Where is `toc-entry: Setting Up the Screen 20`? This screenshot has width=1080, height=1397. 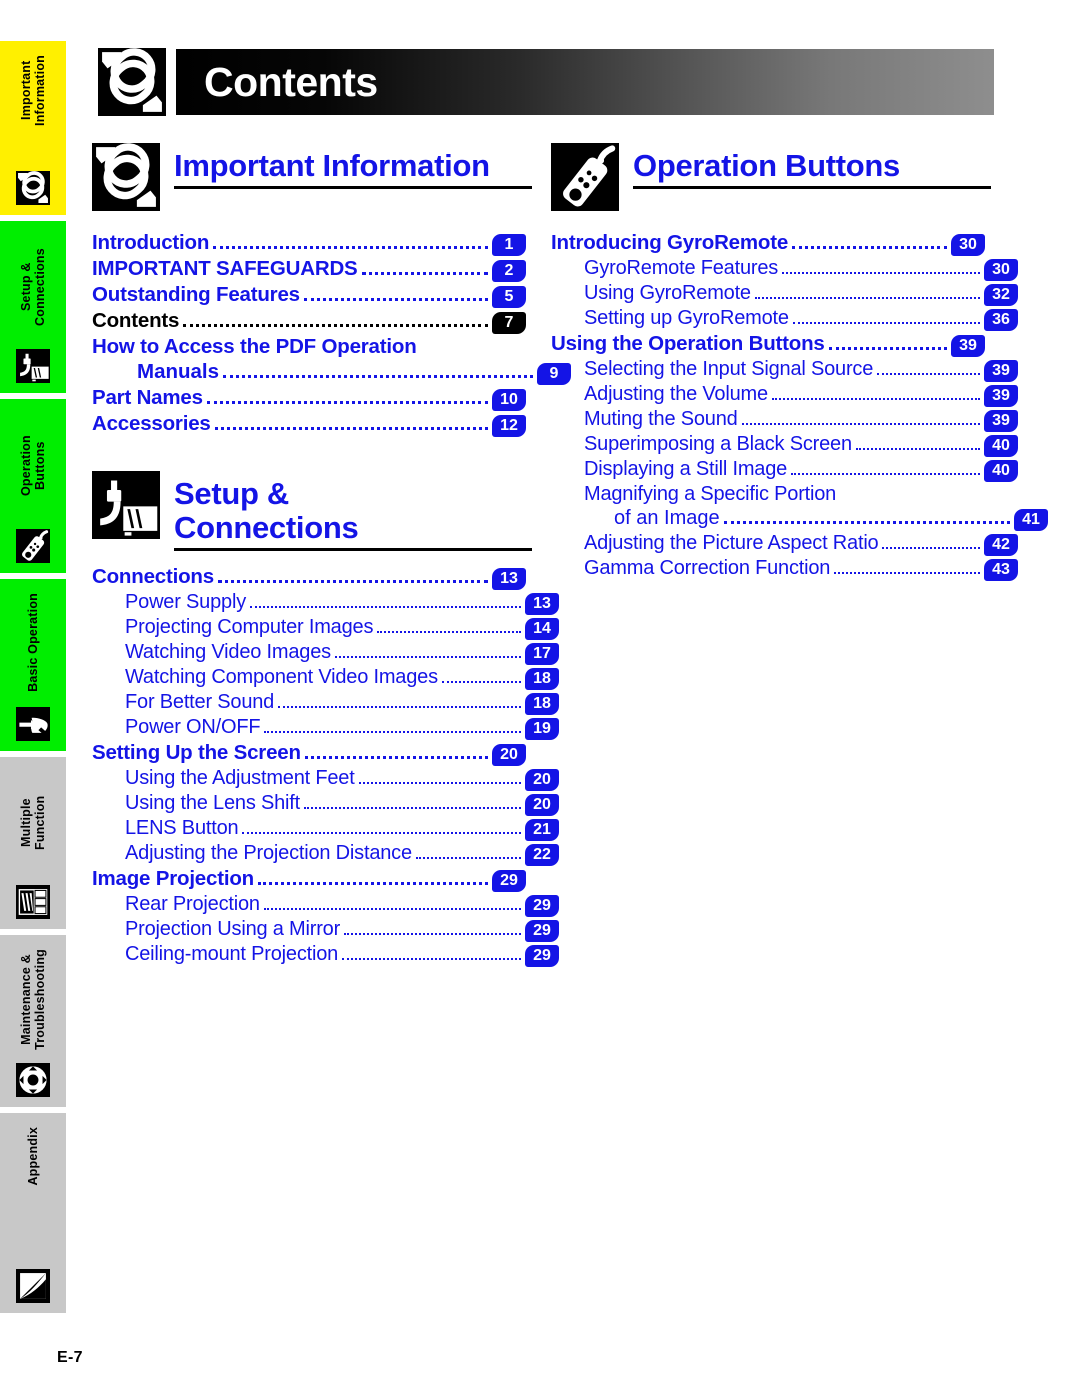
toc-entry: Setting Up the Screen 20 is located at coordinates (312, 753).